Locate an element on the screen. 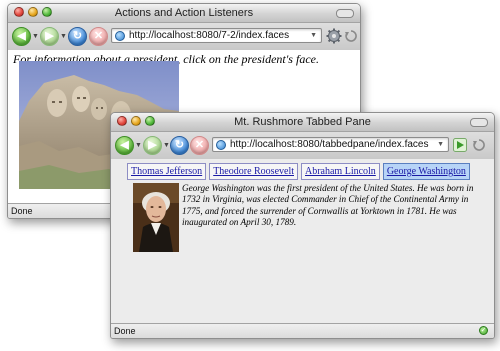 This screenshot has width=500, height=351. url-text: http://localhost:8080/7-2/index.faces is located at coordinates (219, 35).